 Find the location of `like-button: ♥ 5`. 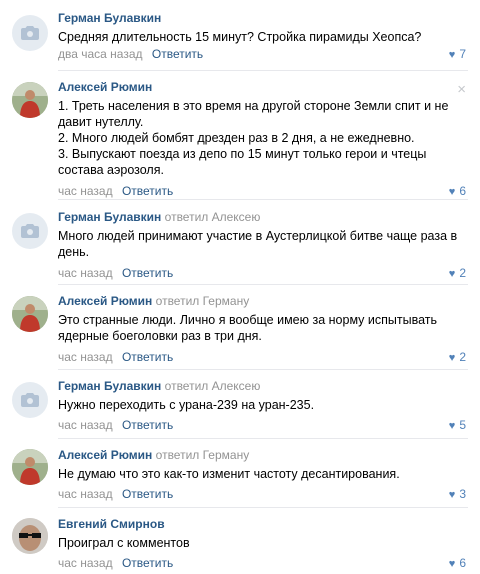

like-button: ♥ 5 is located at coordinates (457, 426).